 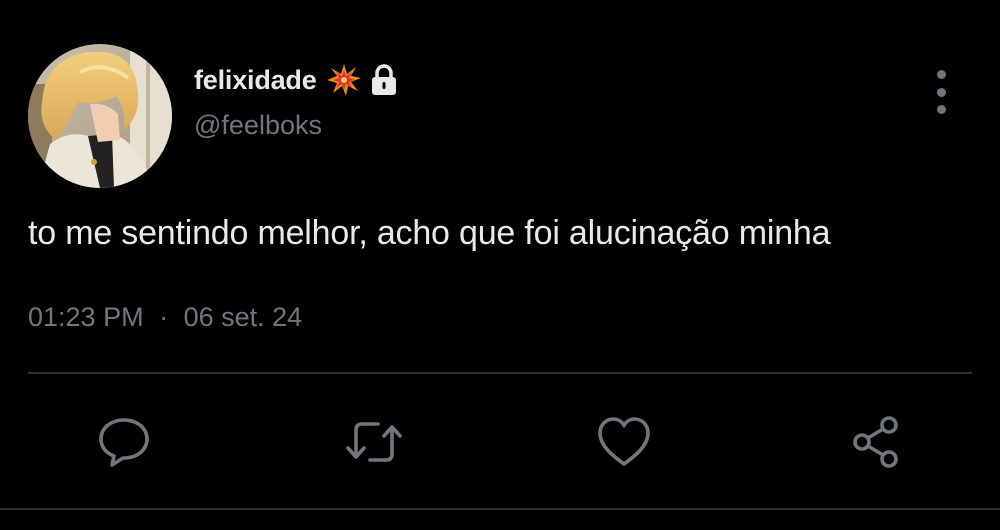 I want to click on speech-bubble-icon, so click(x=124, y=442).